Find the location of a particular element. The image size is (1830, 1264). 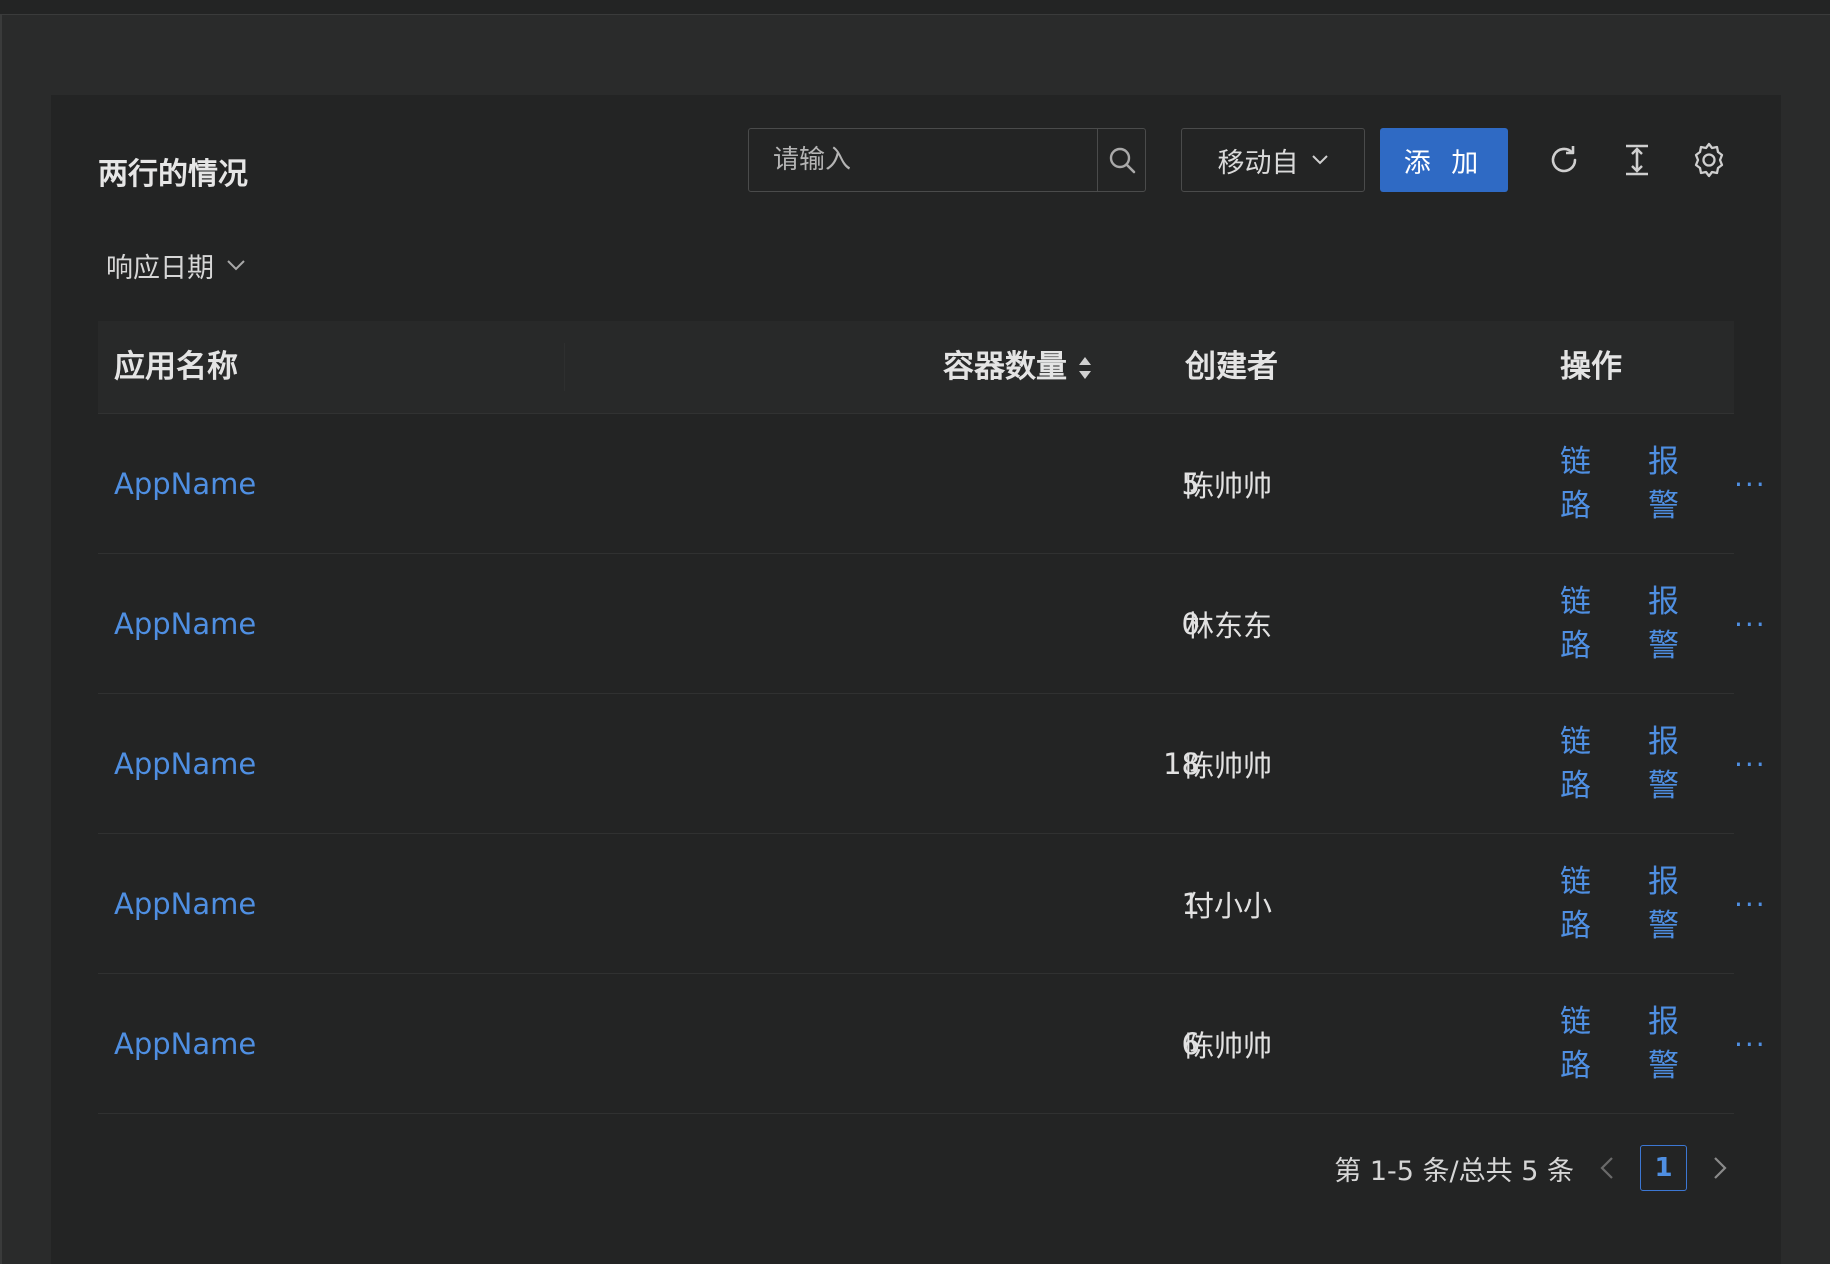

column-height-button is located at coordinates (1637, 160).